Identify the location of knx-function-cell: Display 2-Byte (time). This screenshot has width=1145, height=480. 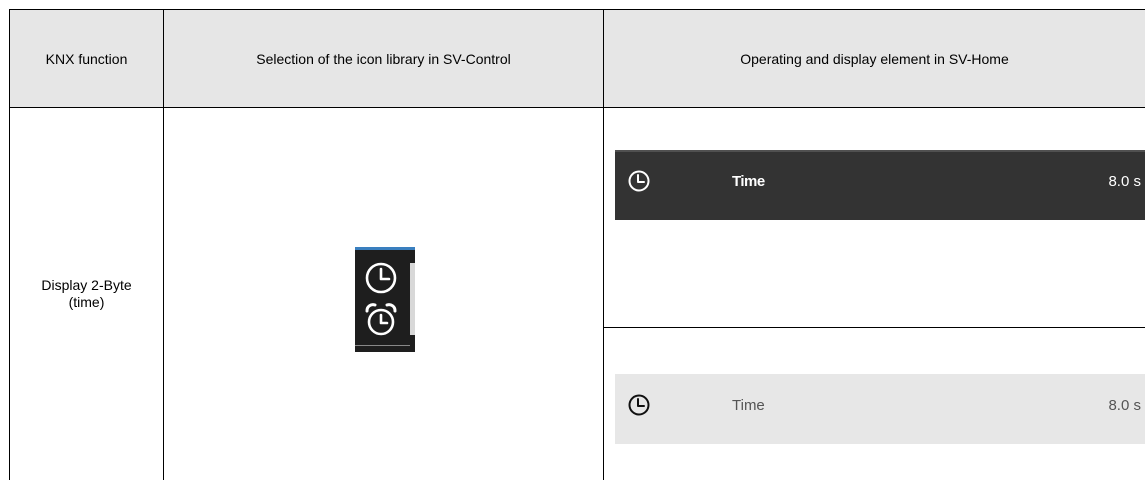
(86, 294).